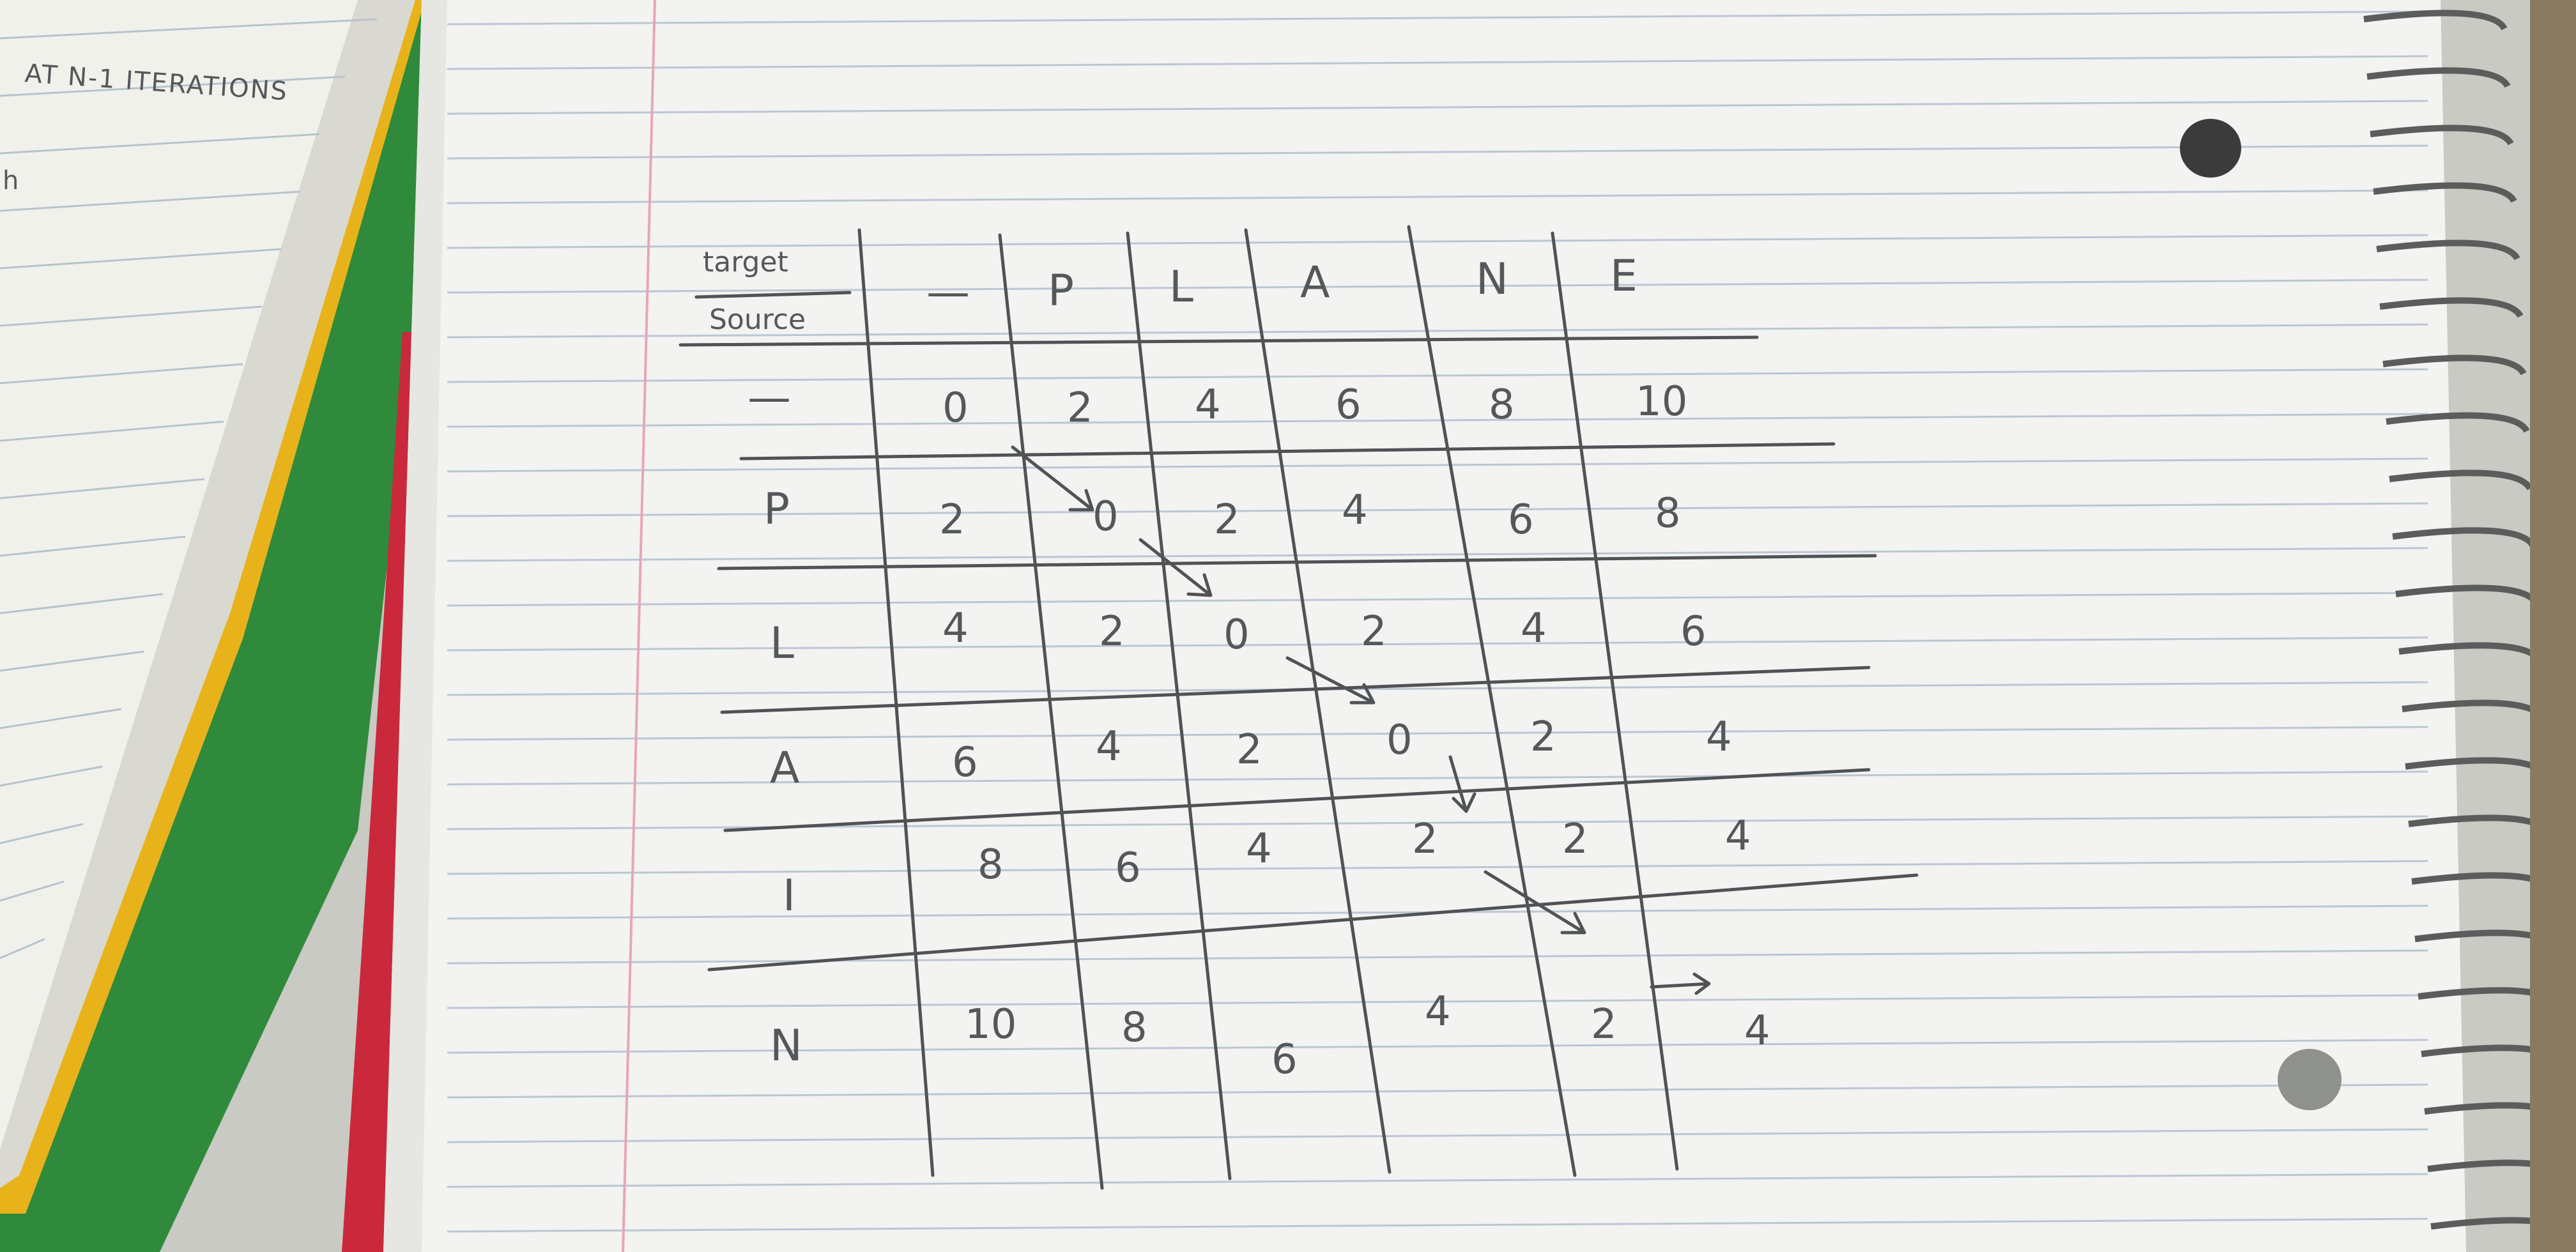 This screenshot has height=1252, width=2576. I want to click on col-header-3: A, so click(1315, 282).